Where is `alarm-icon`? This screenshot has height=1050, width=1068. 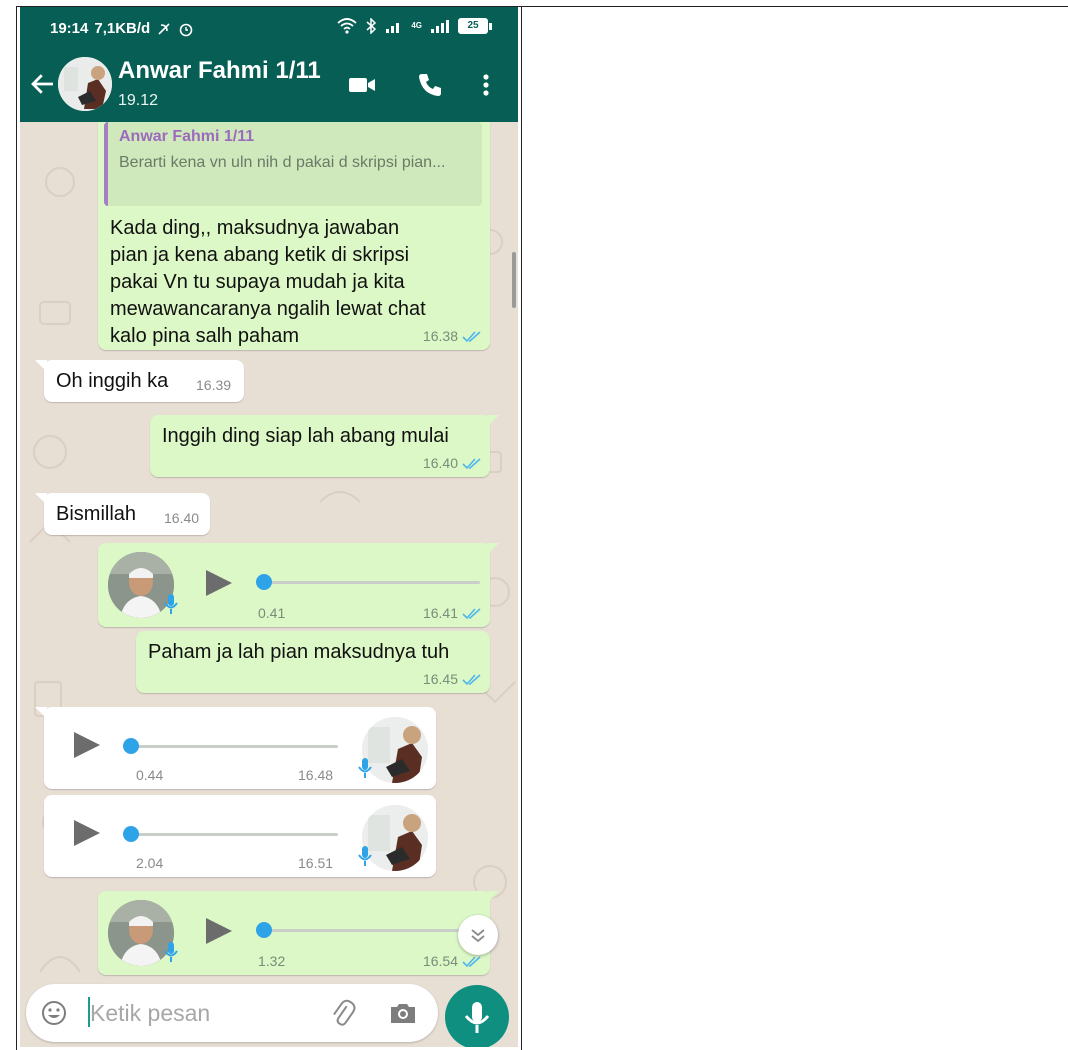 alarm-icon is located at coordinates (186, 29).